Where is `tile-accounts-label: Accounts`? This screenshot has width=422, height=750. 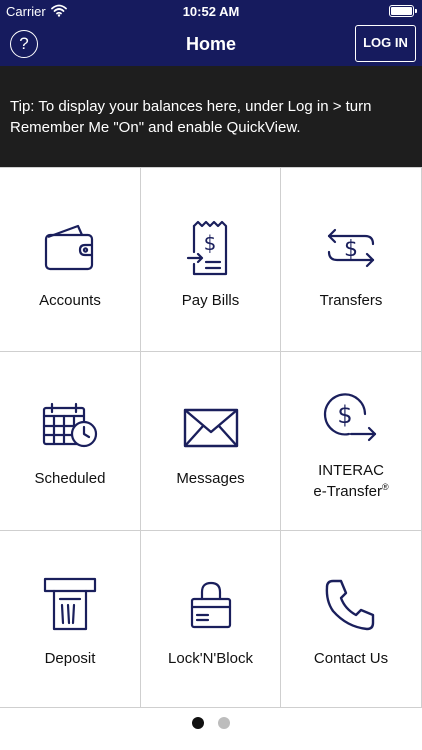 tile-accounts-label: Accounts is located at coordinates (70, 300).